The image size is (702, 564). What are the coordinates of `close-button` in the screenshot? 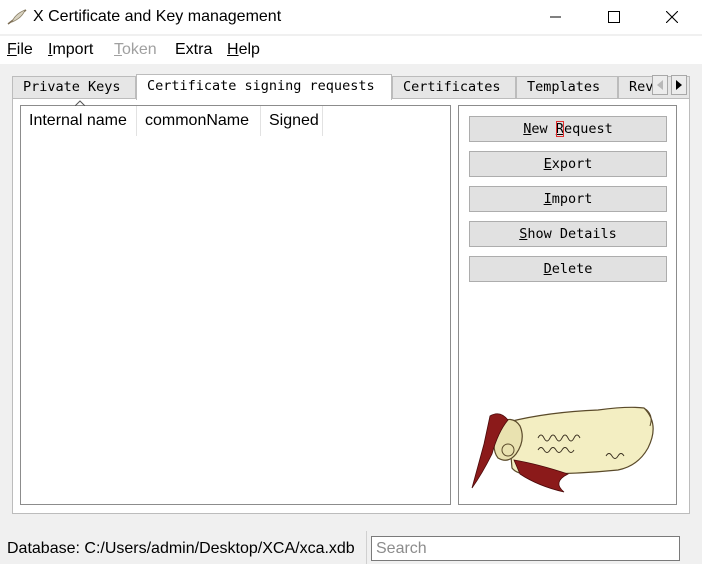 It's located at (672, 17).